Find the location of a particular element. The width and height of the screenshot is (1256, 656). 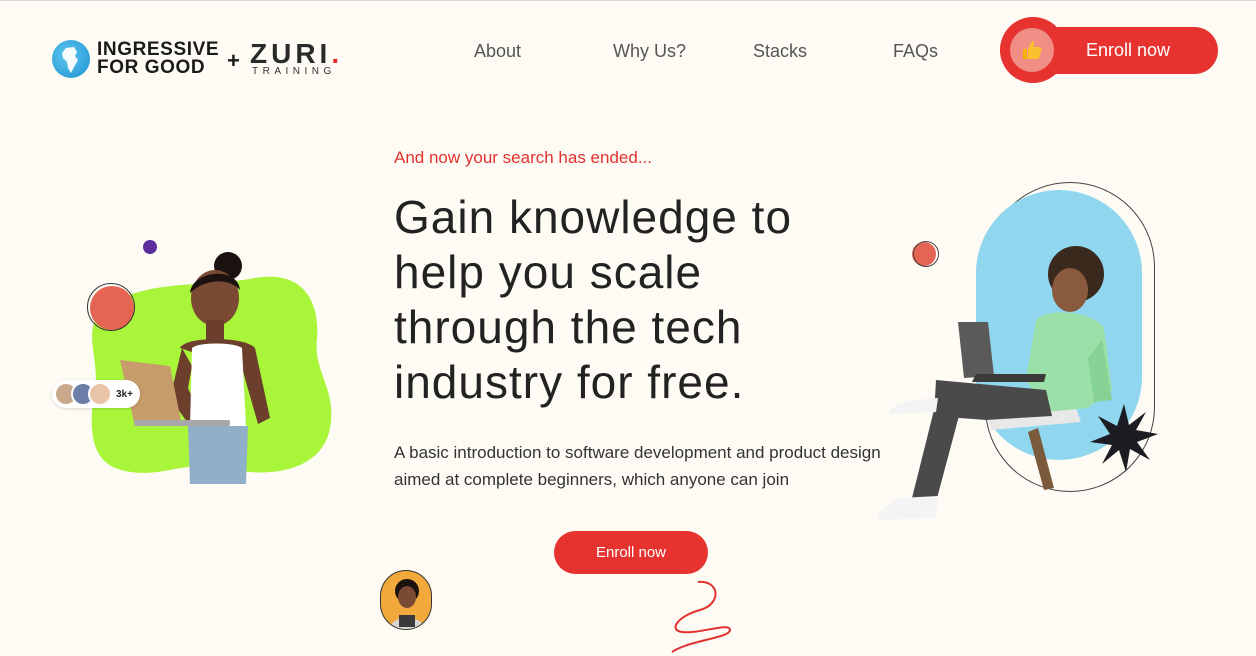

learners-count-badge: 3k+ is located at coordinates (96, 394).